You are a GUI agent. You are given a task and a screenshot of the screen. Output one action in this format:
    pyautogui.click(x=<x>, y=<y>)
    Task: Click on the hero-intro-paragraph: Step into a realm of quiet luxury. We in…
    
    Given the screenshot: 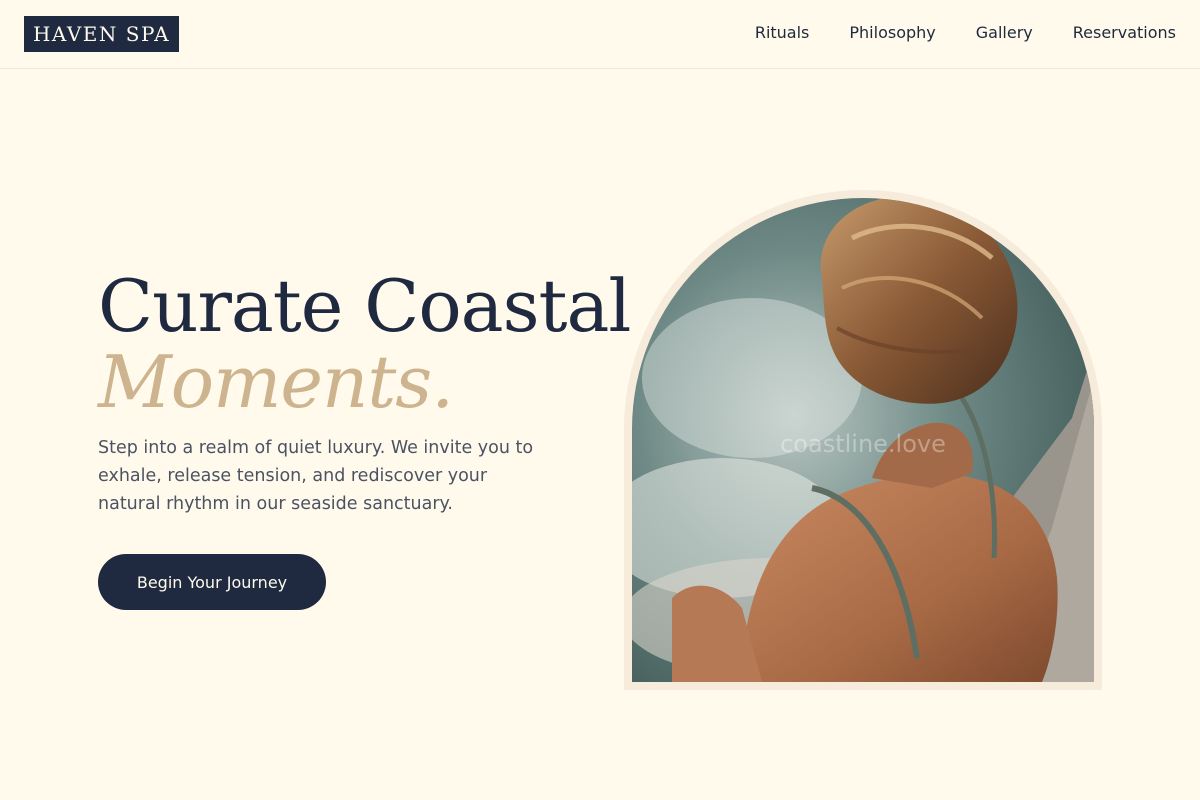 What is the action you would take?
    pyautogui.click(x=316, y=476)
    